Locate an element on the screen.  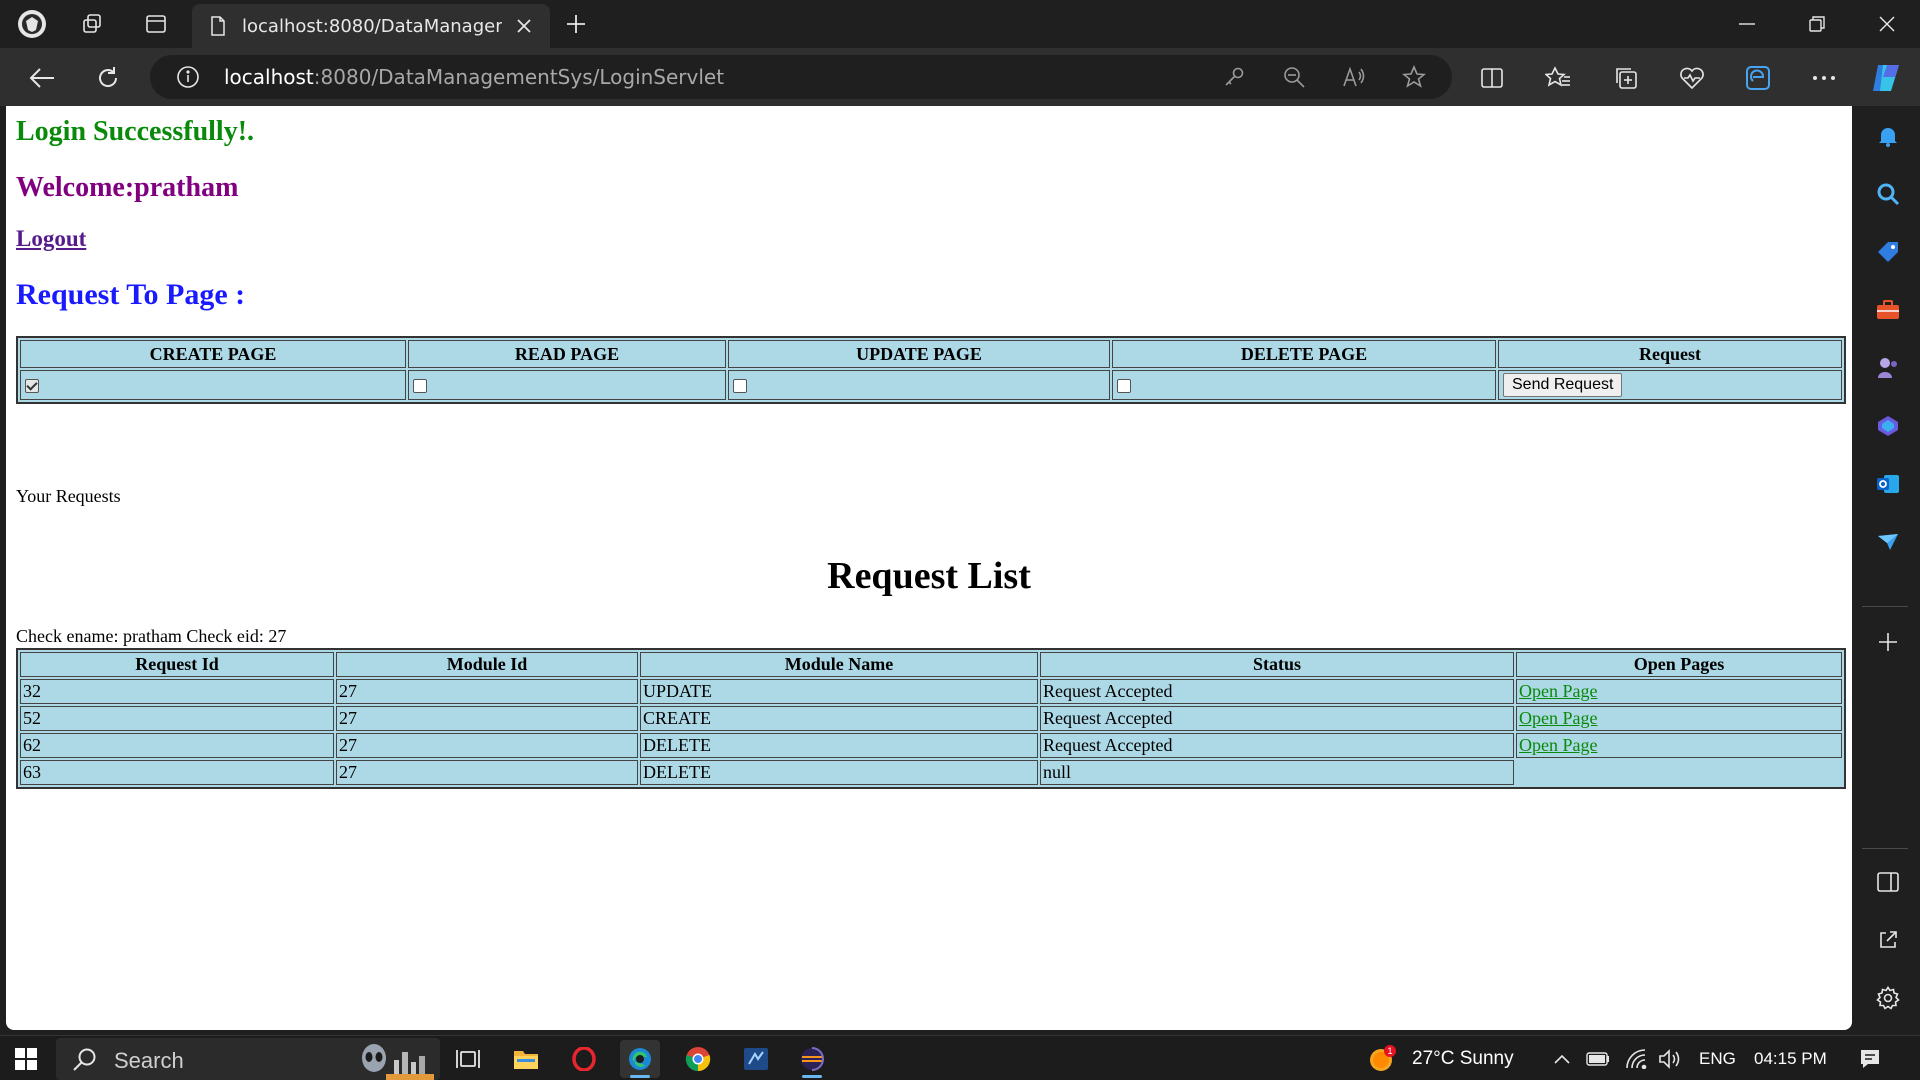
volume-icon is located at coordinates (1670, 1059).